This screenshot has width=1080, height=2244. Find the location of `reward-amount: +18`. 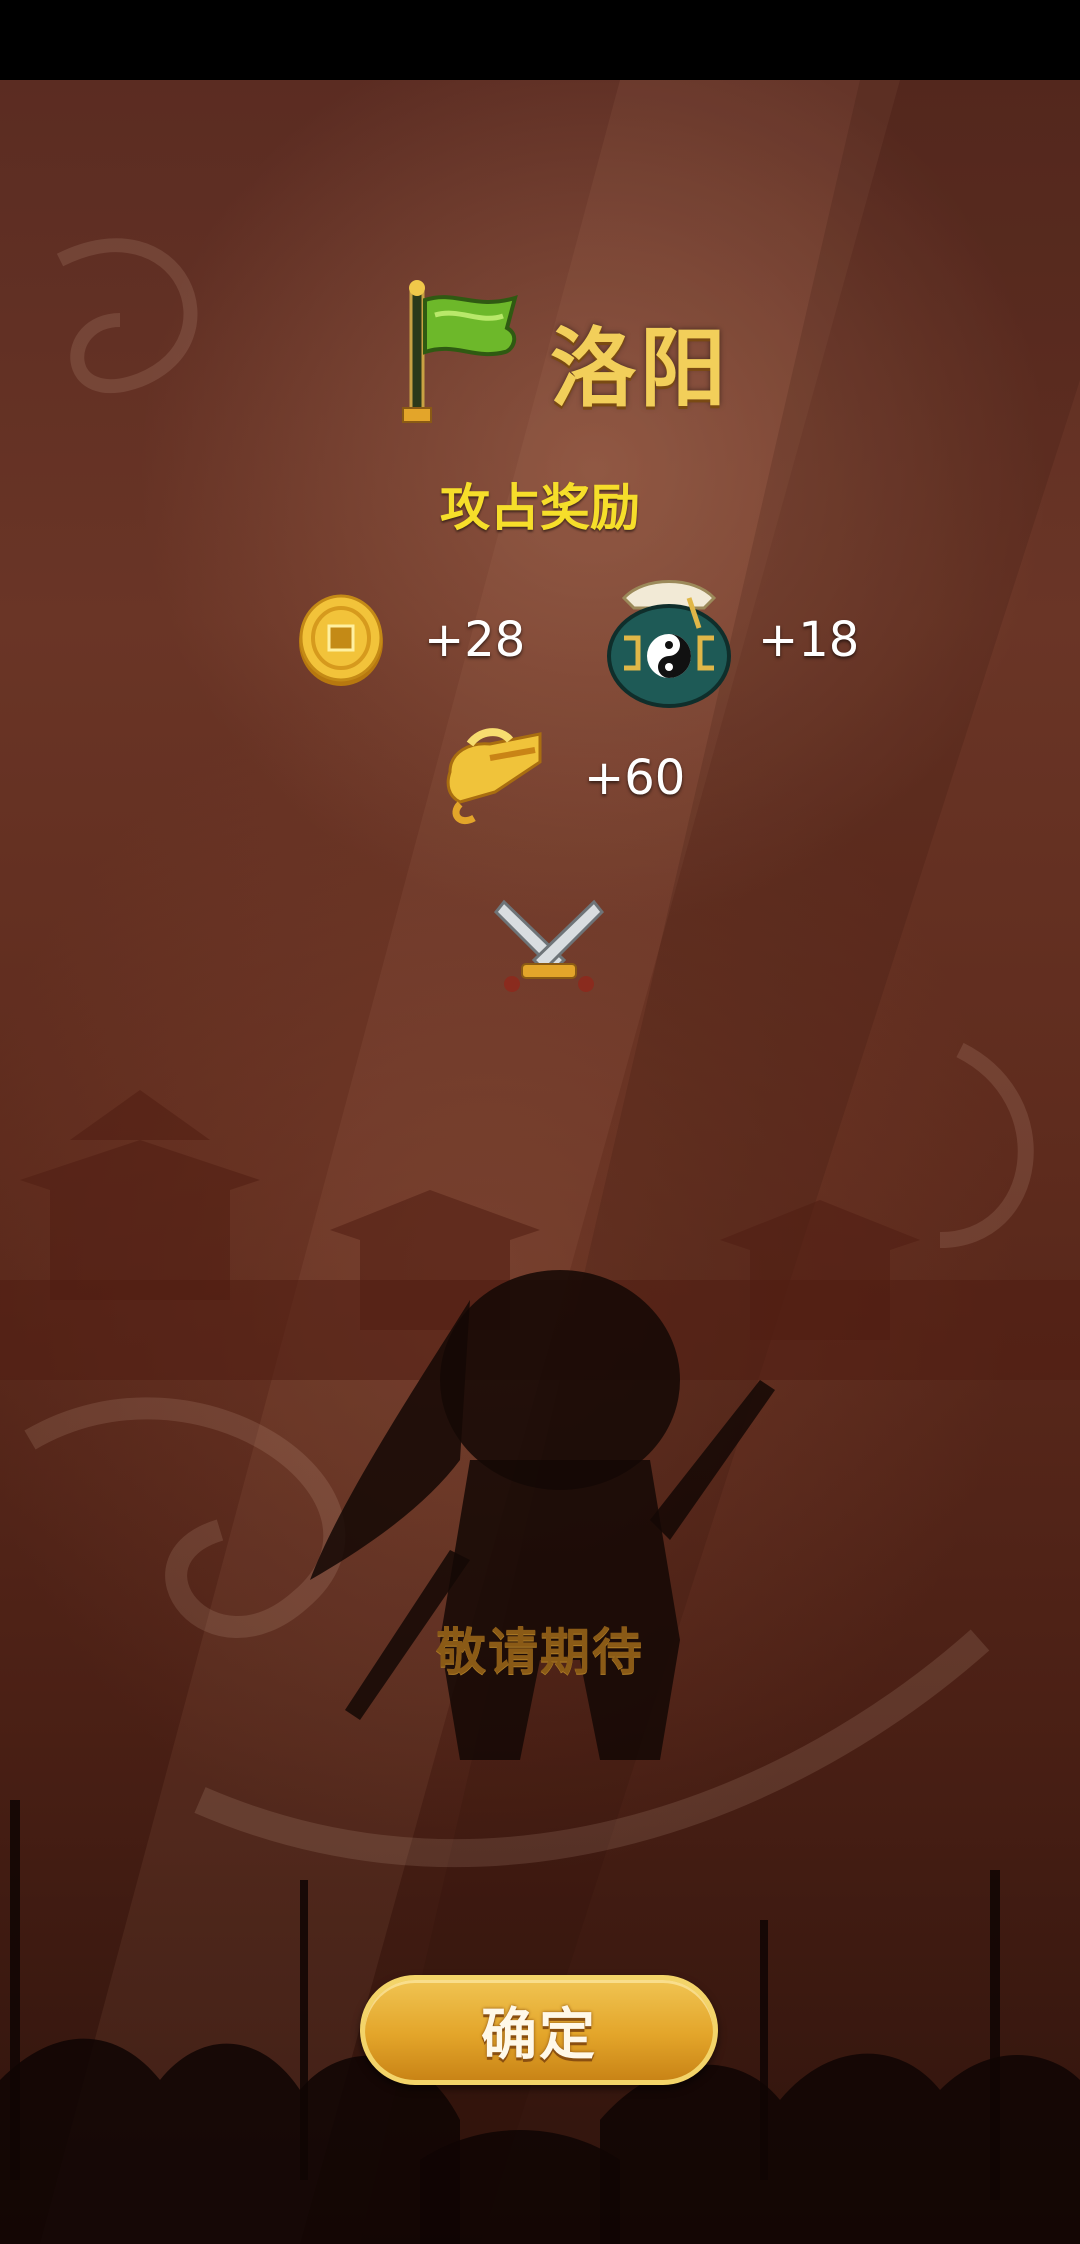

reward-amount: +18 is located at coordinates (809, 640).